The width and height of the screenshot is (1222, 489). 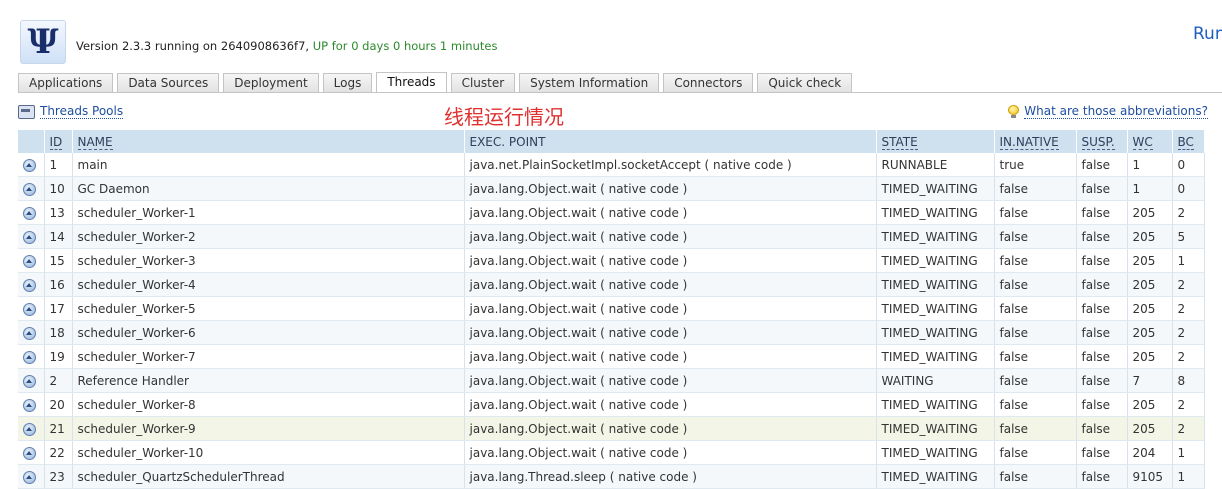 I want to click on cell-id: 1, so click(x=58, y=165).